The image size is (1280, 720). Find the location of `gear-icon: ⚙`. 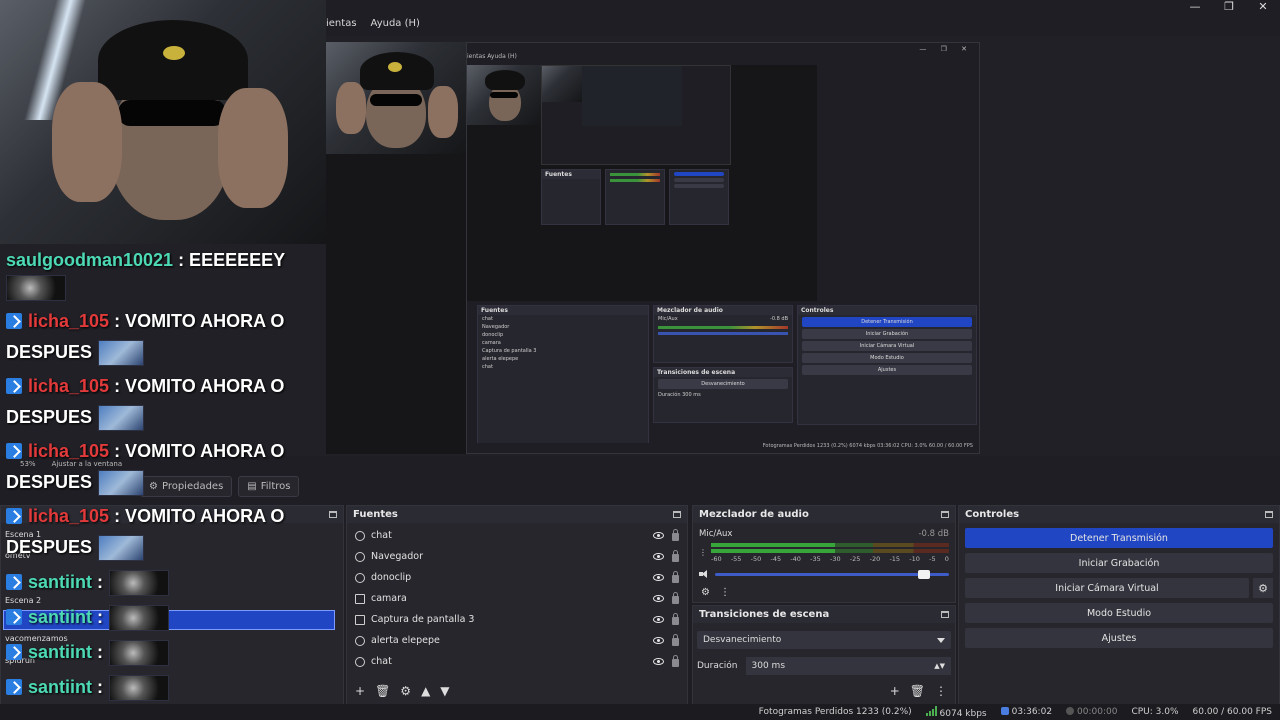

gear-icon: ⚙ is located at coordinates (1263, 588).